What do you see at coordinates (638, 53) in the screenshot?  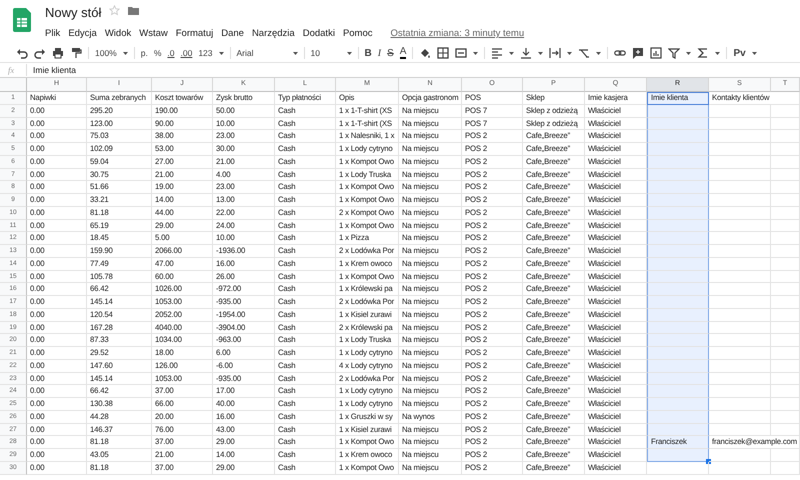 I see `comment-icon` at bounding box center [638, 53].